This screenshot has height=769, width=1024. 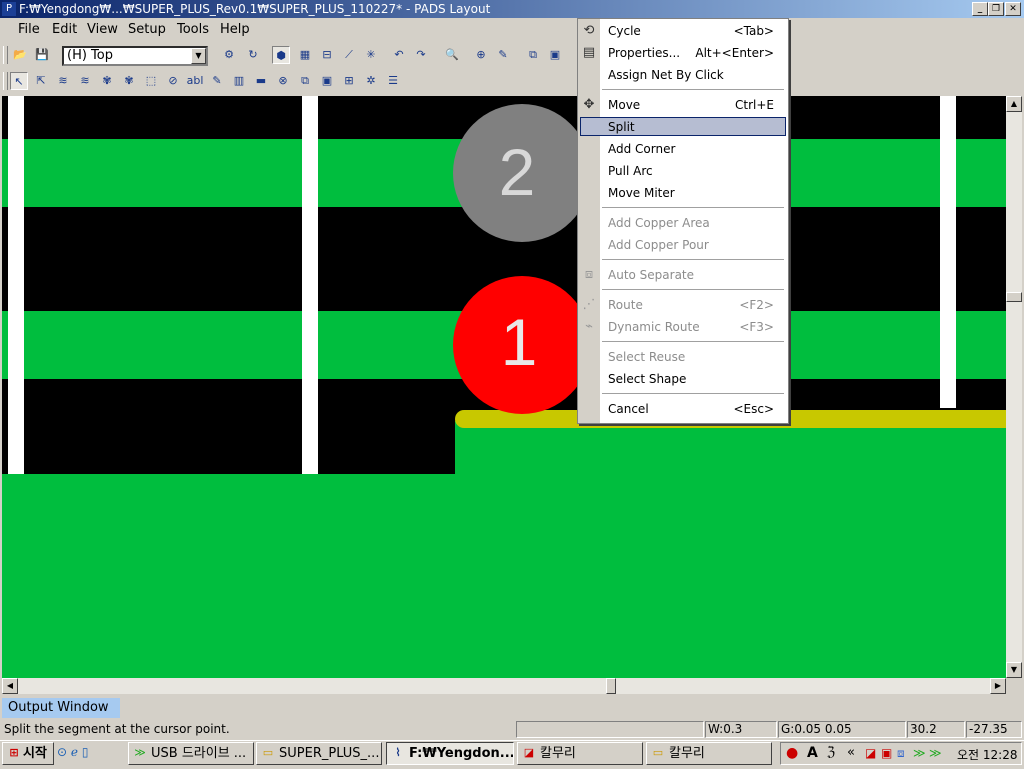 What do you see at coordinates (173, 81) in the screenshot?
I see `keepout-icon: ⊘` at bounding box center [173, 81].